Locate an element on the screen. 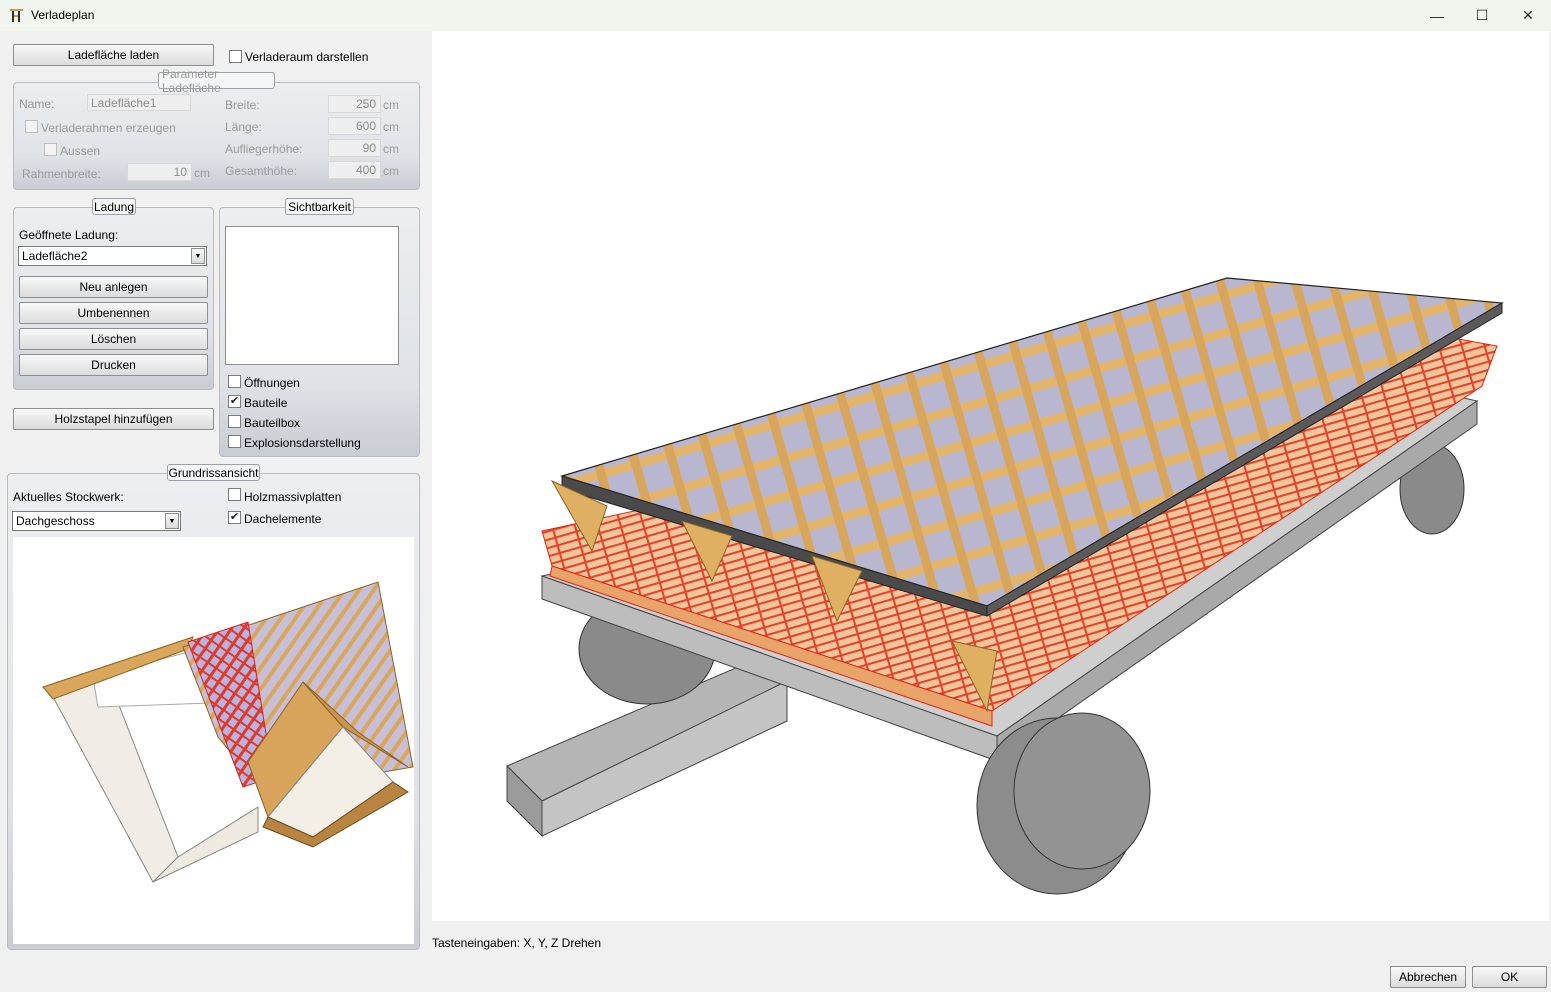 The height and width of the screenshot is (992, 1551). partbox-checkbox is located at coordinates (234, 421).